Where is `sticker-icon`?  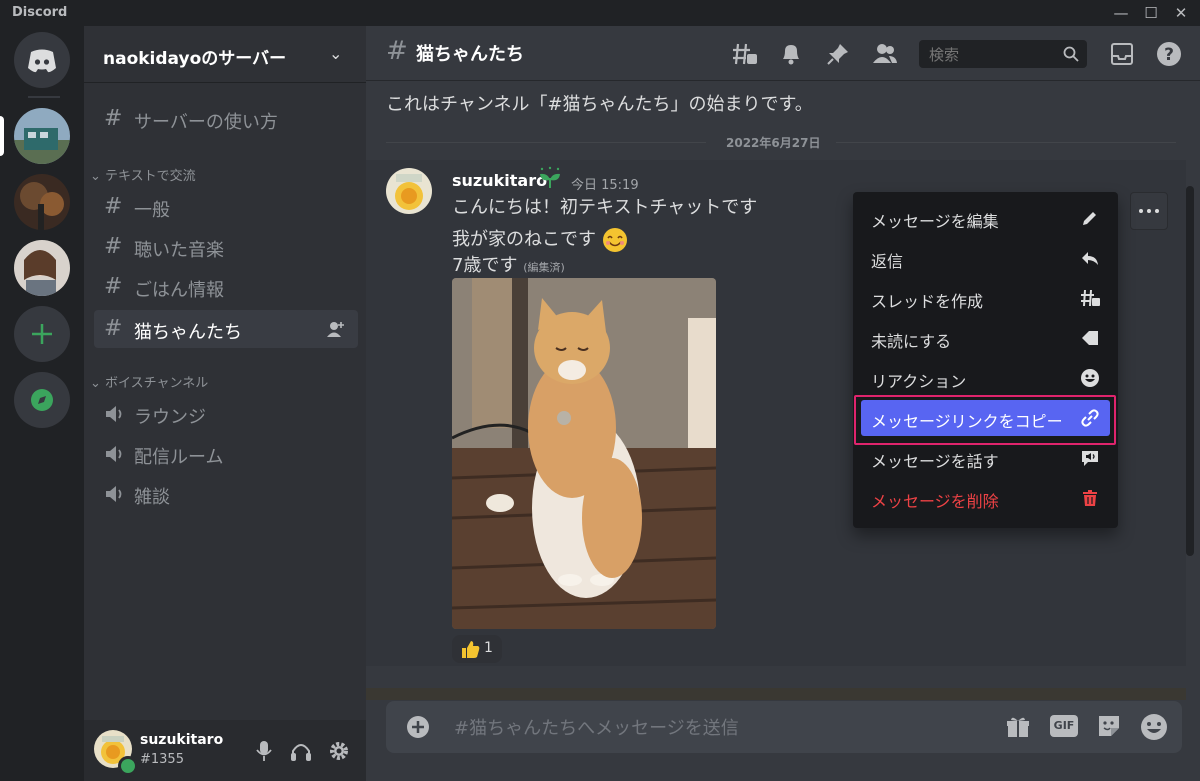
sticker-icon is located at coordinates (1109, 726).